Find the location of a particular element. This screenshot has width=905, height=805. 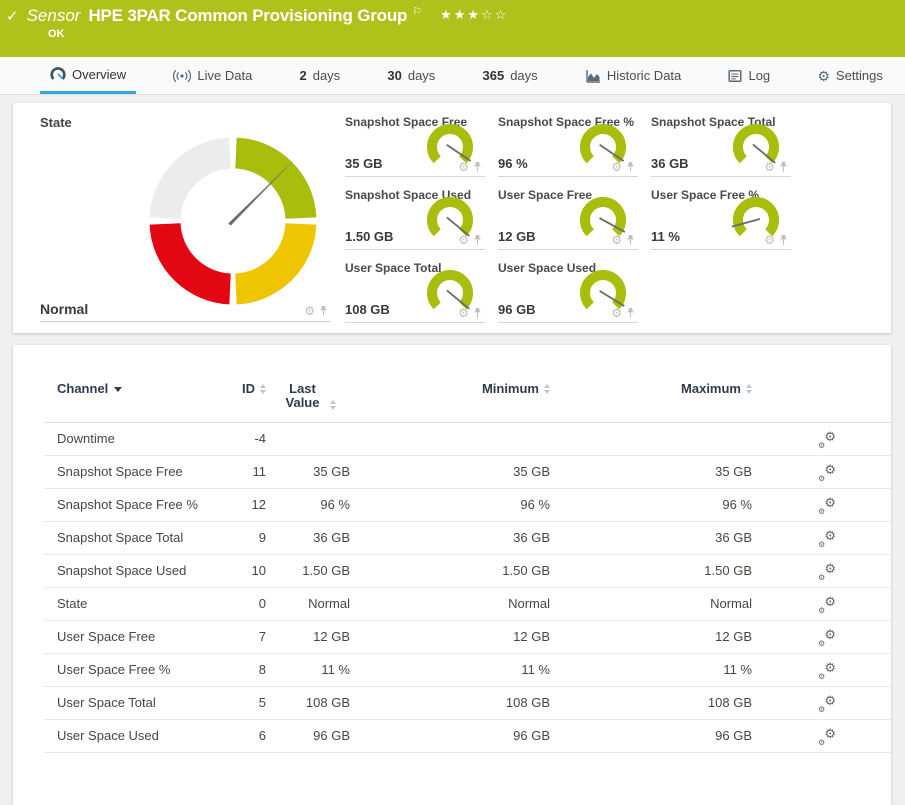

channel-last-value: 36 GB is located at coordinates (331, 537).